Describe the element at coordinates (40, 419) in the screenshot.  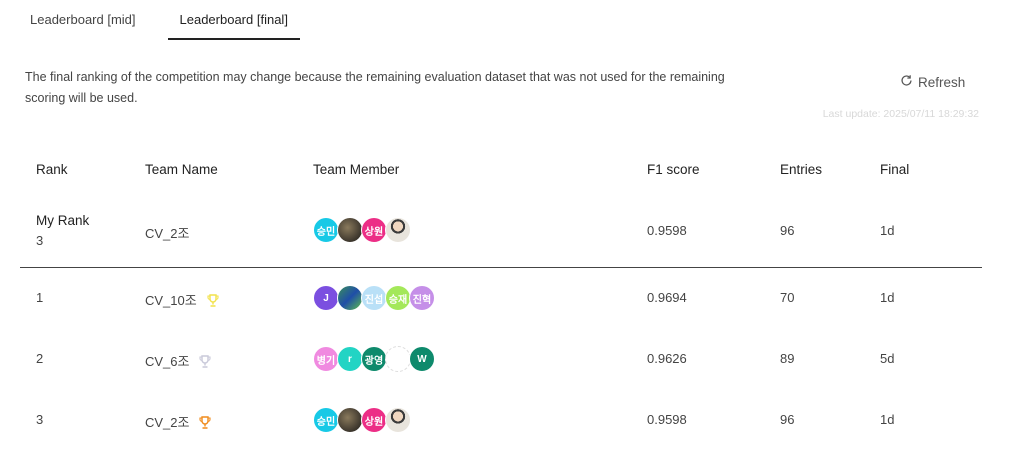
I see `row-rank: 3` at that location.